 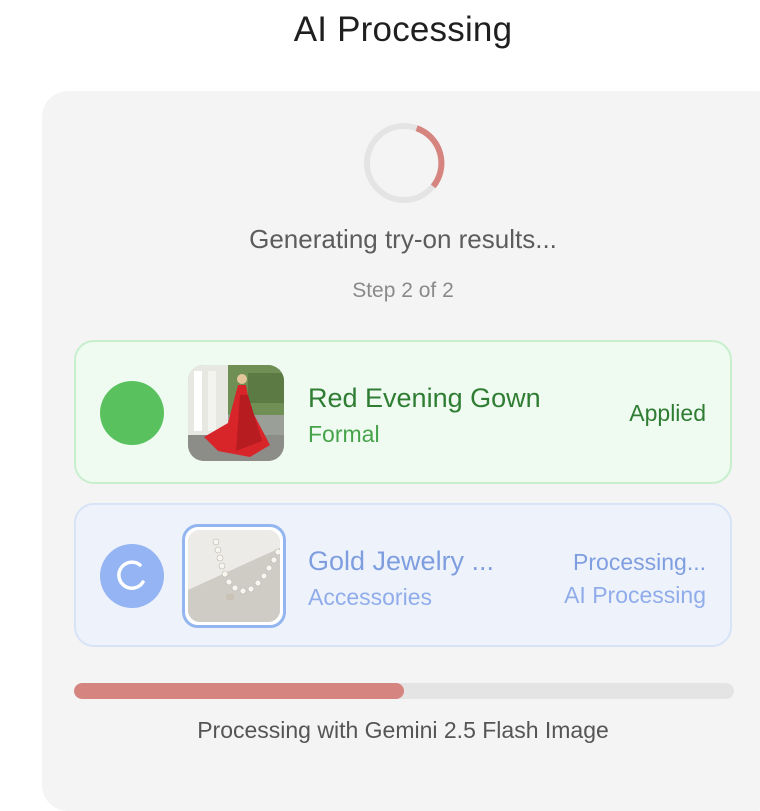 I want to click on dress-photo-icon, so click(x=236, y=413).